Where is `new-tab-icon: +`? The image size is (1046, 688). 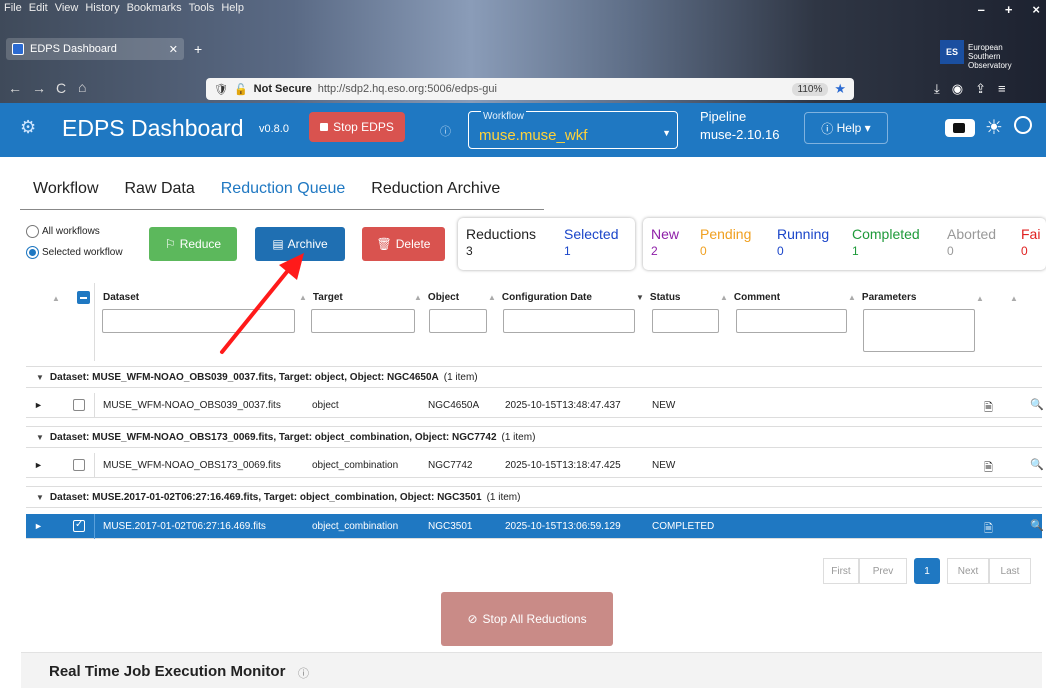 new-tab-icon: + is located at coordinates (198, 49).